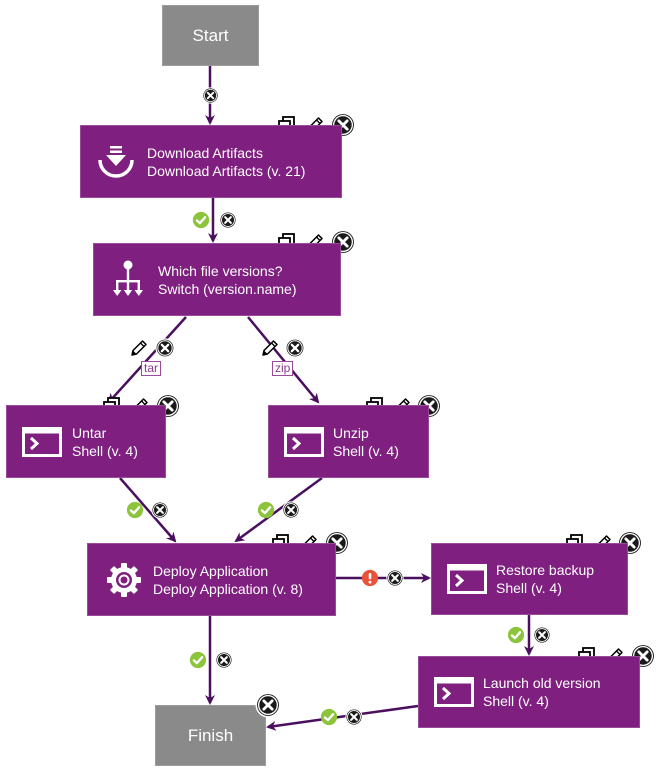  What do you see at coordinates (351, 432) in the screenshot?
I see `unzip-title: Unzip` at bounding box center [351, 432].